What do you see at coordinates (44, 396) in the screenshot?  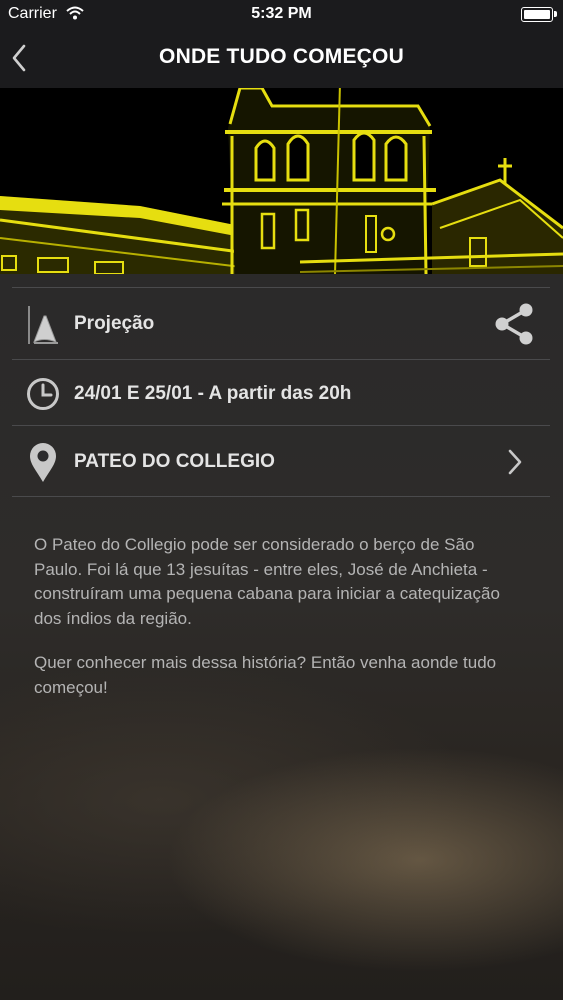 I see `clock-icon` at bounding box center [44, 396].